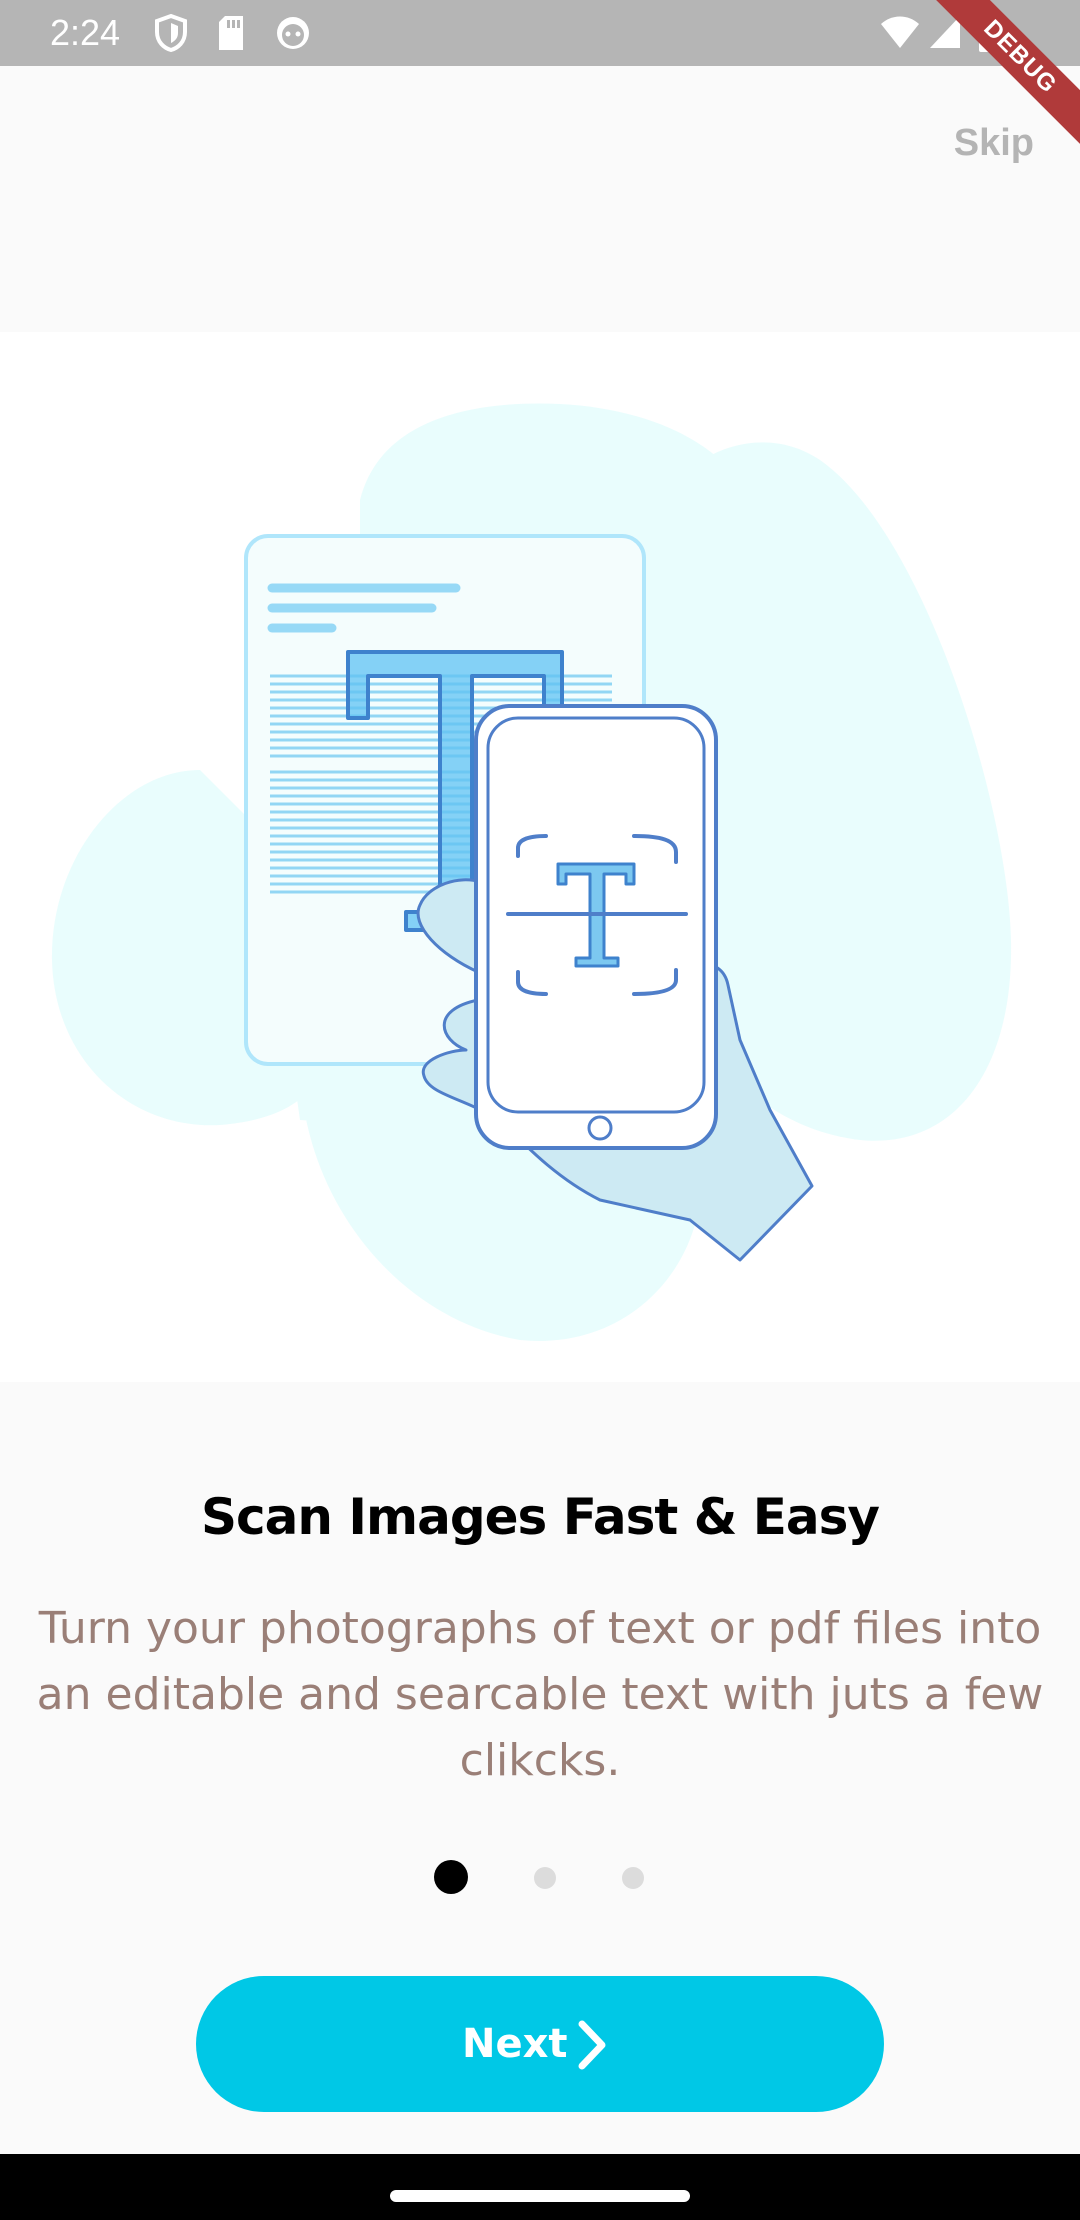  I want to click on shield-icon, so click(171, 33).